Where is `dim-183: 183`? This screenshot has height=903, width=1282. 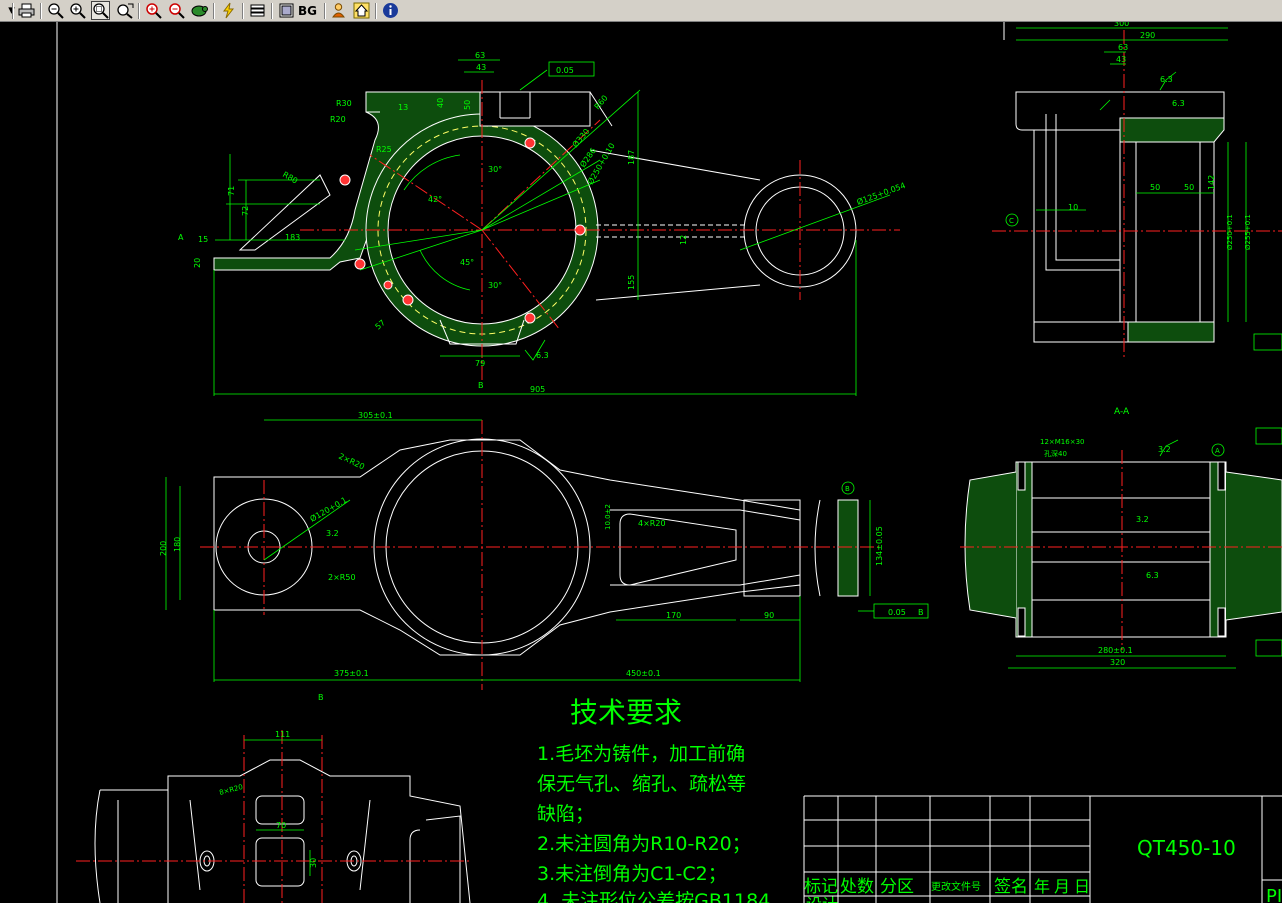
dim-183: 183 is located at coordinates (292, 237).